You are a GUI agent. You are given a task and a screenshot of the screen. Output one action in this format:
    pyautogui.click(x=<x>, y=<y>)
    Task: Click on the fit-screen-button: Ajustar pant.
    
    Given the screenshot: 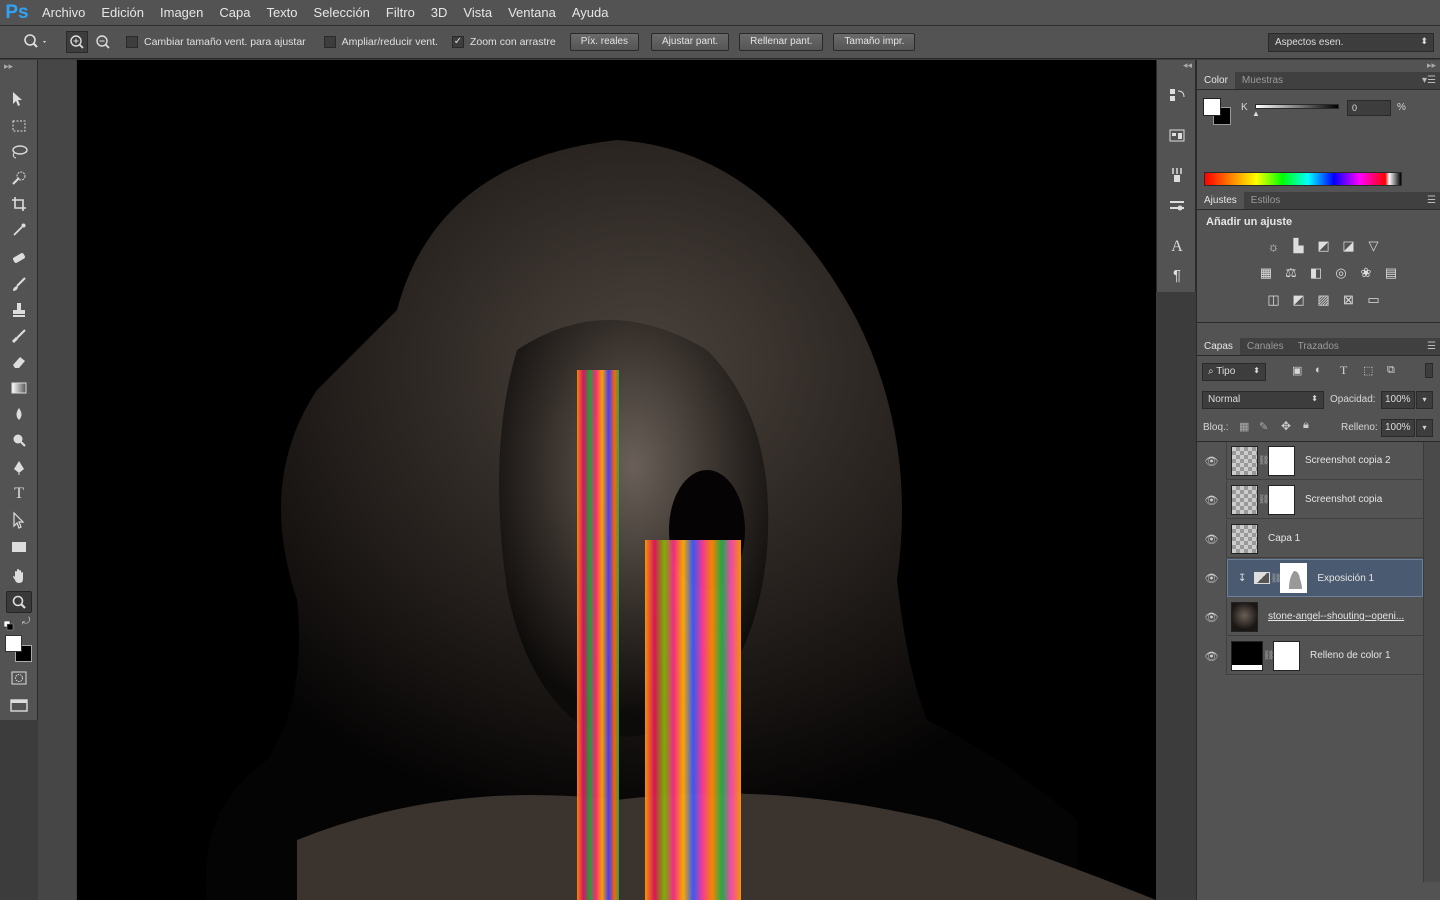 What is the action you would take?
    pyautogui.click(x=690, y=42)
    